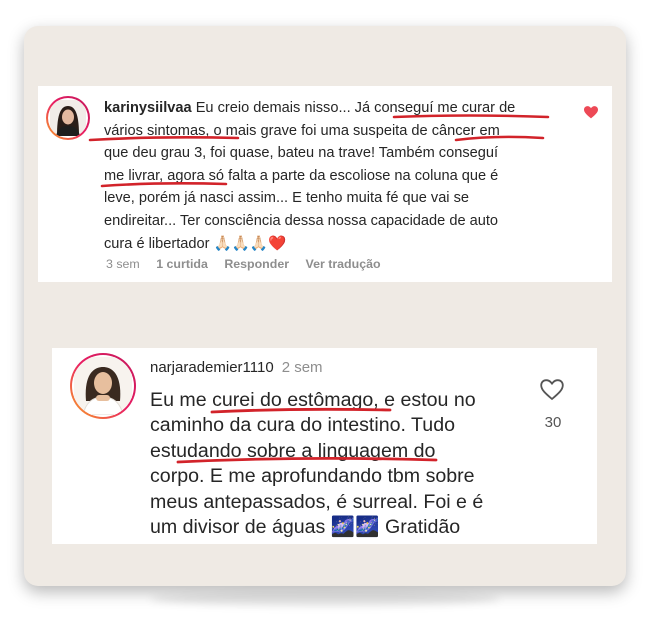  What do you see at coordinates (395, 527) in the screenshot?
I see `emoji-suffix: 🌌🌌 Gratidão` at bounding box center [395, 527].